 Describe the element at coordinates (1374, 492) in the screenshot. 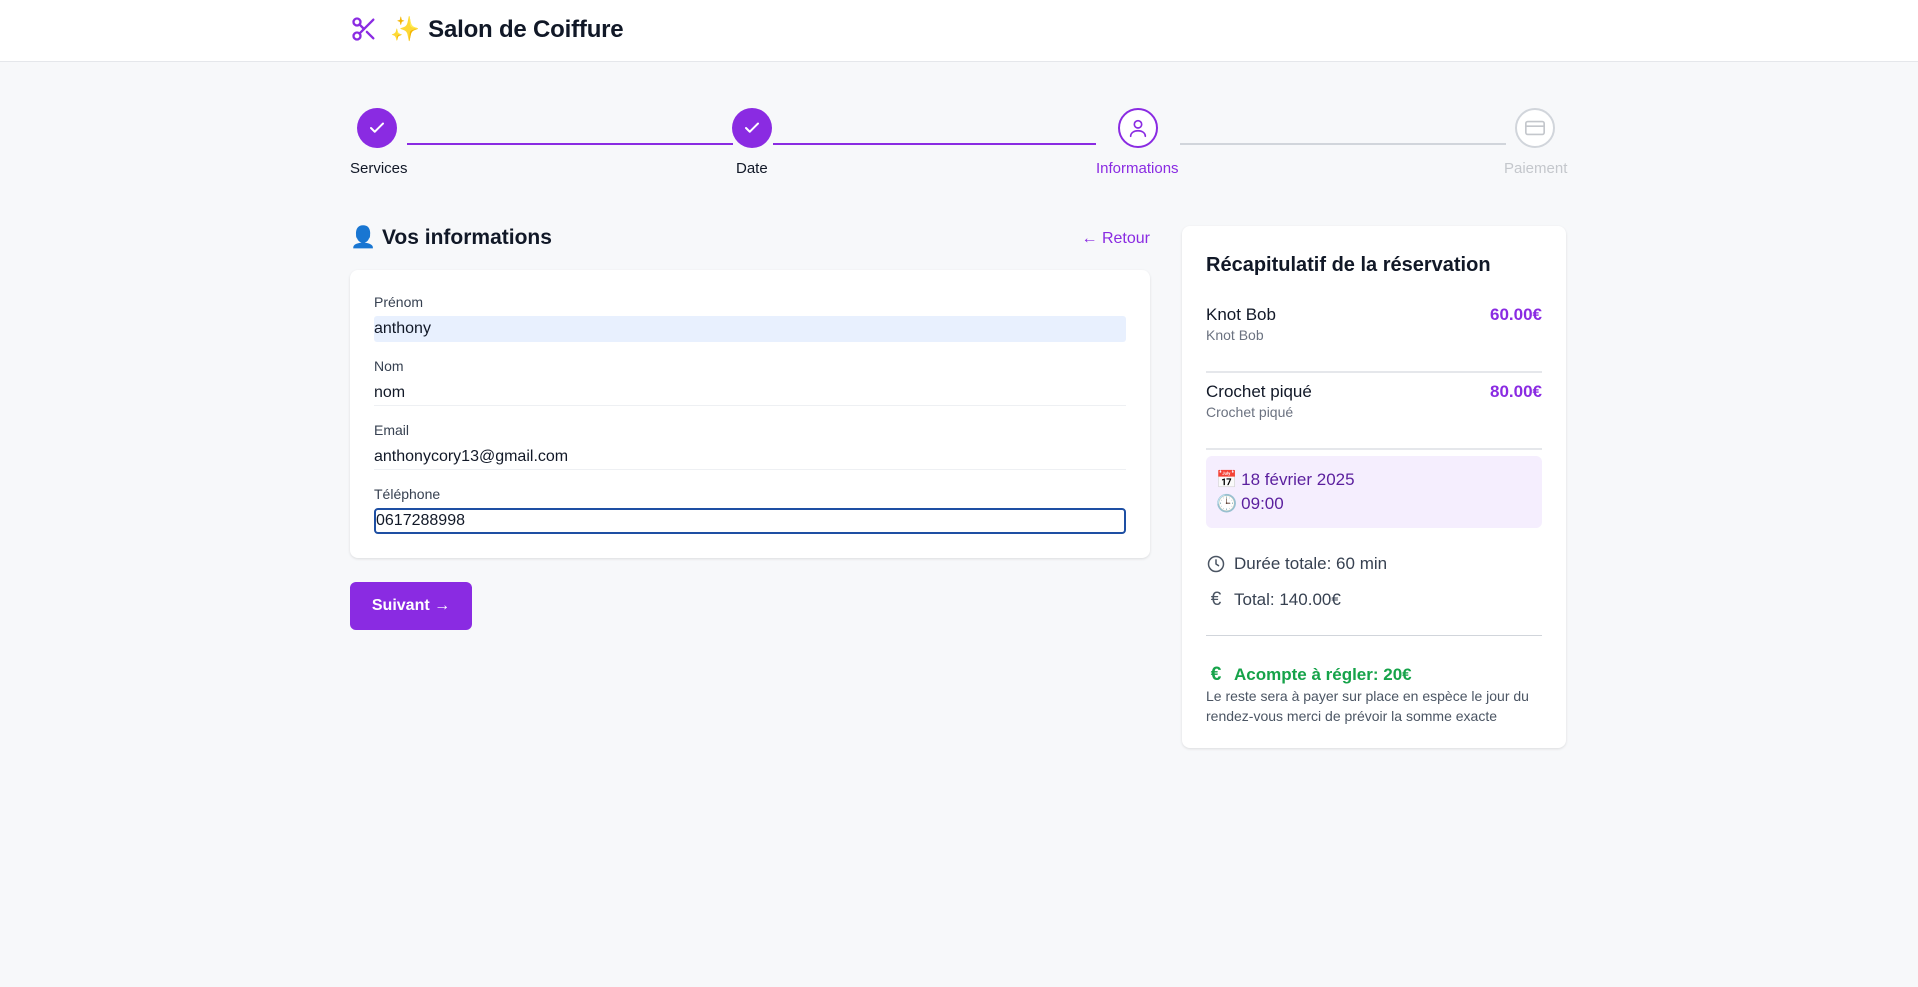

I see `appointment-datetime: 📅 18 février 2025 🕒 09:00` at that location.